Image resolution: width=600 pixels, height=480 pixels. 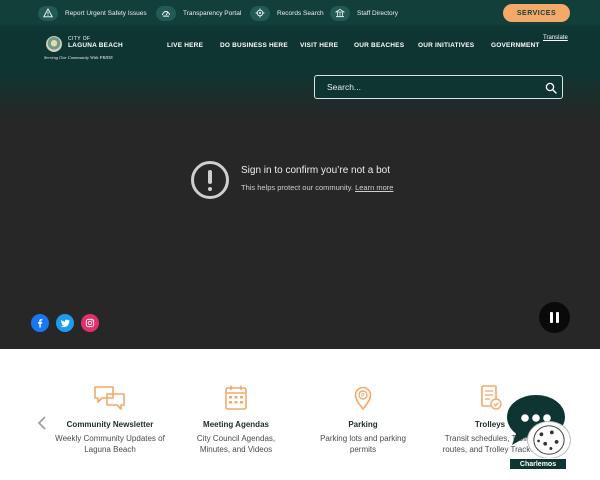 I want to click on logo-name-text: LAGUNA BEACH, so click(x=95, y=45).